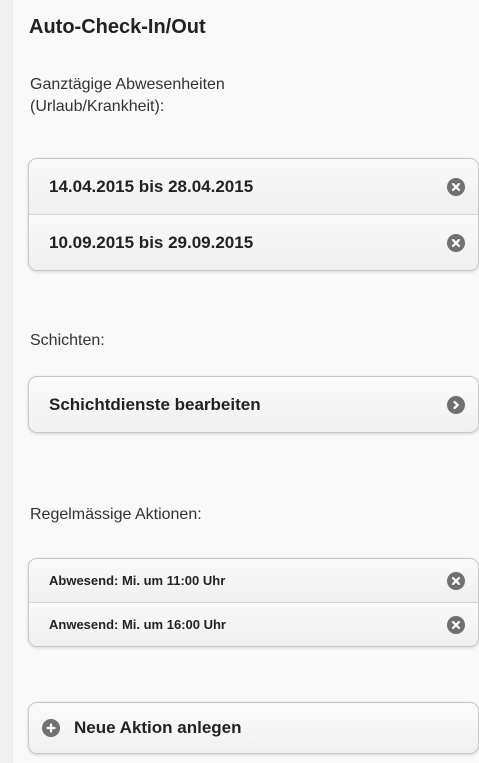  Describe the element at coordinates (155, 404) in the screenshot. I see `edit-shifts-button-label: Schichtdienste bearbeiten` at that location.